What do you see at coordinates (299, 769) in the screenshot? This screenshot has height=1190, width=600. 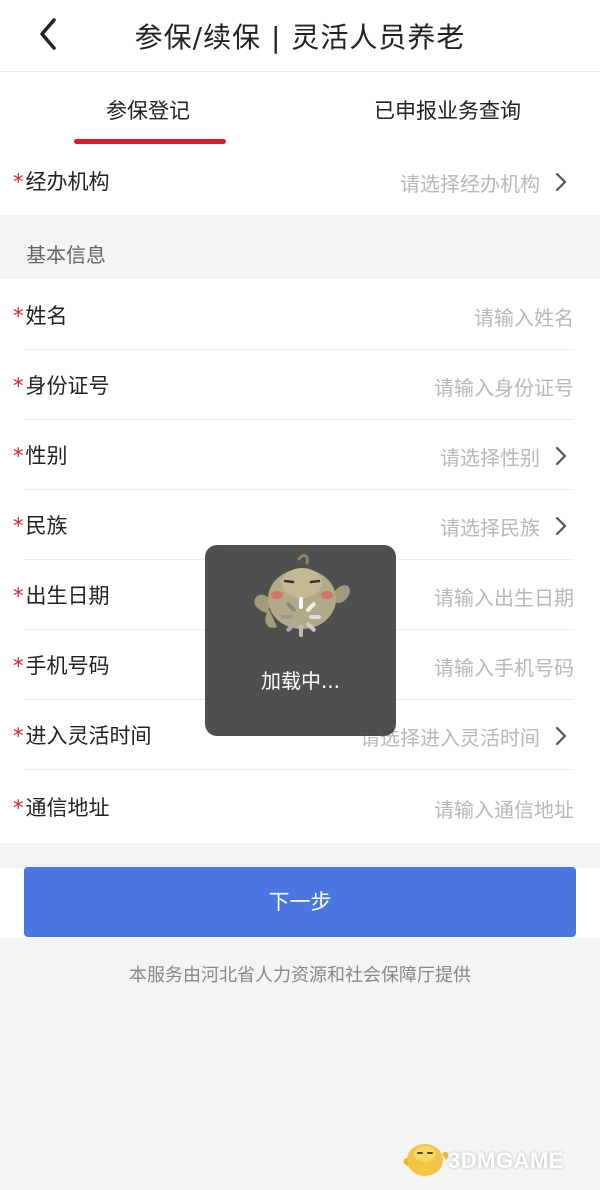 I see `divider` at bounding box center [299, 769].